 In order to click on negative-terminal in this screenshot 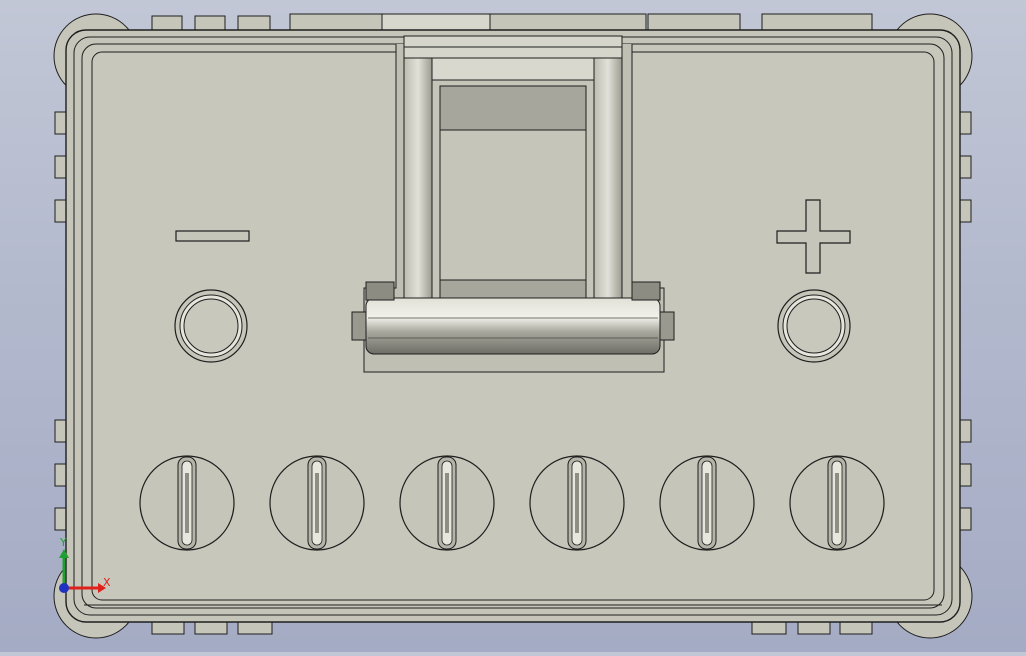, I will do `click(211, 326)`.